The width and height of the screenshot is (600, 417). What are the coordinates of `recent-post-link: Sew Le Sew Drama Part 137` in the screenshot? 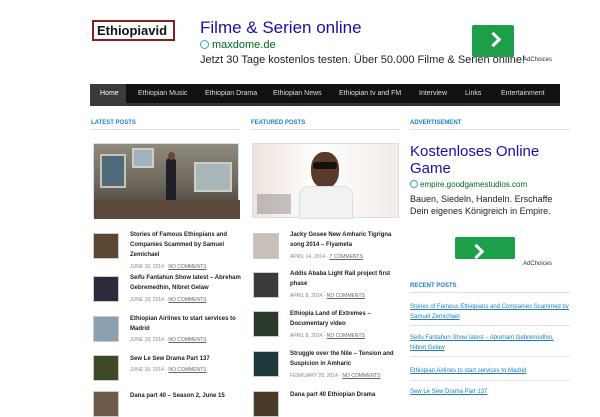 It's located at (490, 392).